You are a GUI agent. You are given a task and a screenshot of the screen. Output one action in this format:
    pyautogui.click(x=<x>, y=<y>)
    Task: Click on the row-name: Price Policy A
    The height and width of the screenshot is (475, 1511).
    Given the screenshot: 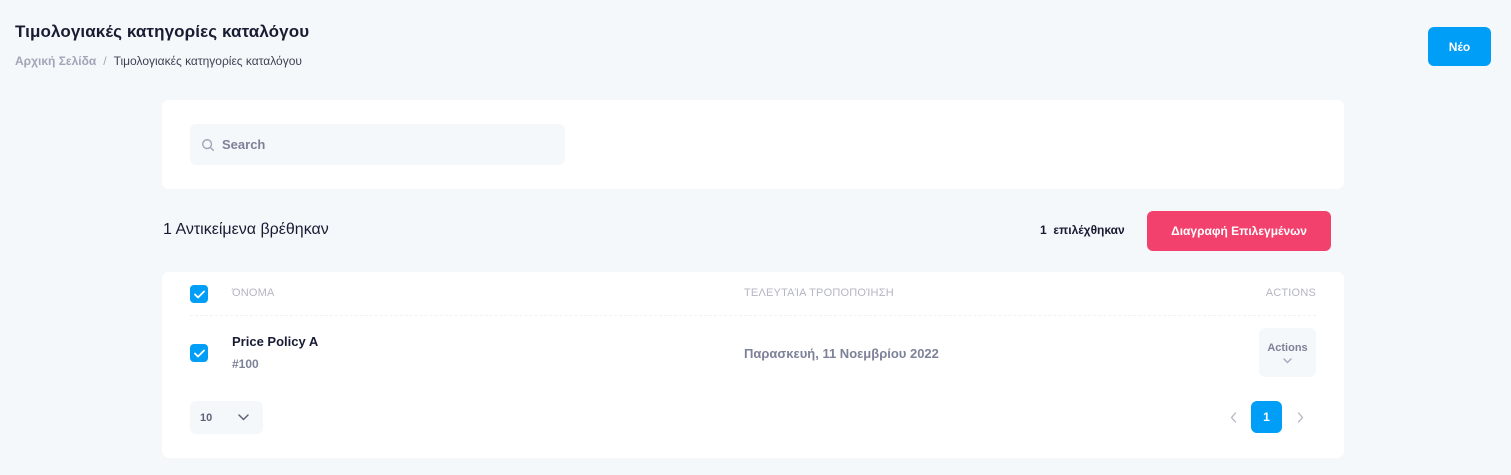 What is the action you would take?
    pyautogui.click(x=275, y=341)
    